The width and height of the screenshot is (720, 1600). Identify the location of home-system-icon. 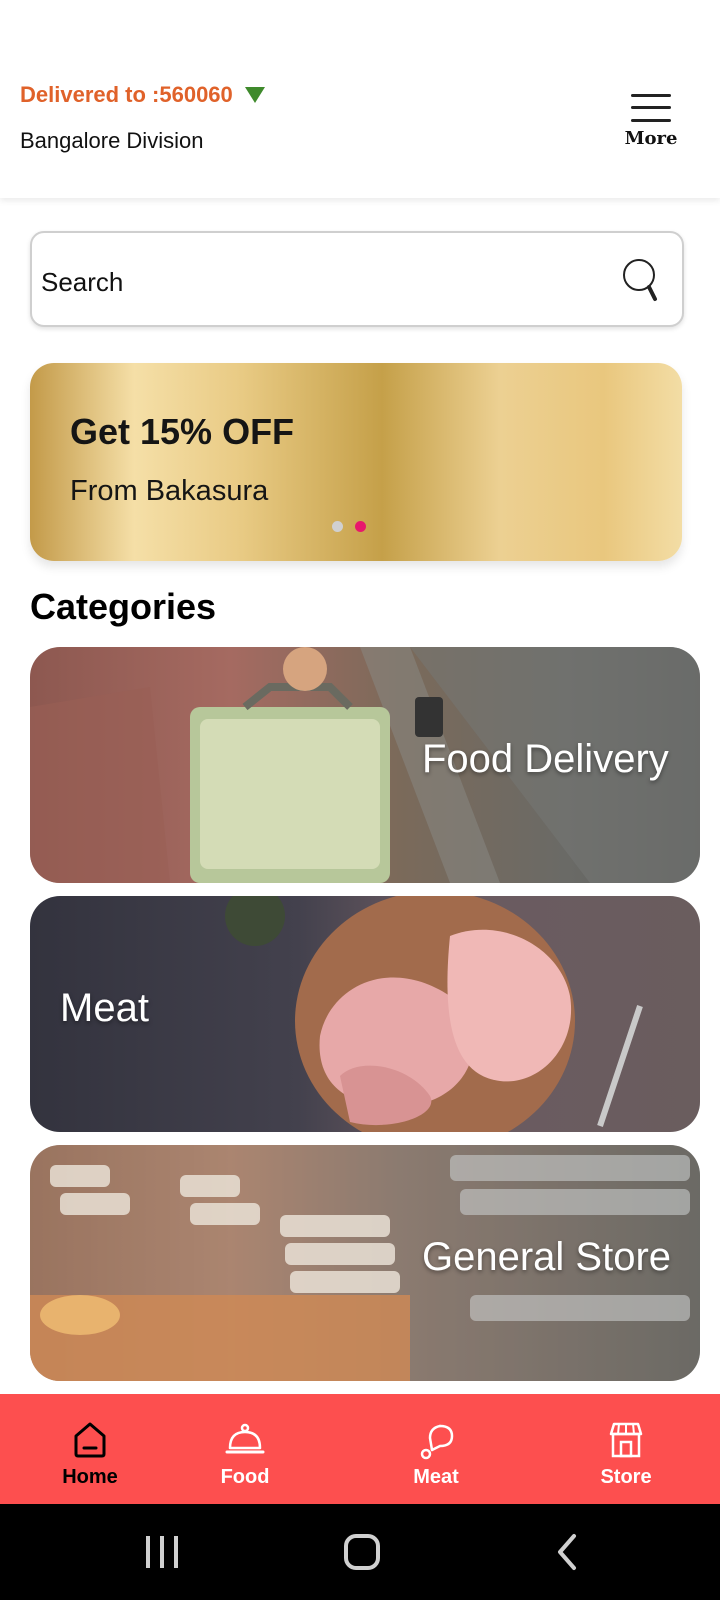
(362, 1552).